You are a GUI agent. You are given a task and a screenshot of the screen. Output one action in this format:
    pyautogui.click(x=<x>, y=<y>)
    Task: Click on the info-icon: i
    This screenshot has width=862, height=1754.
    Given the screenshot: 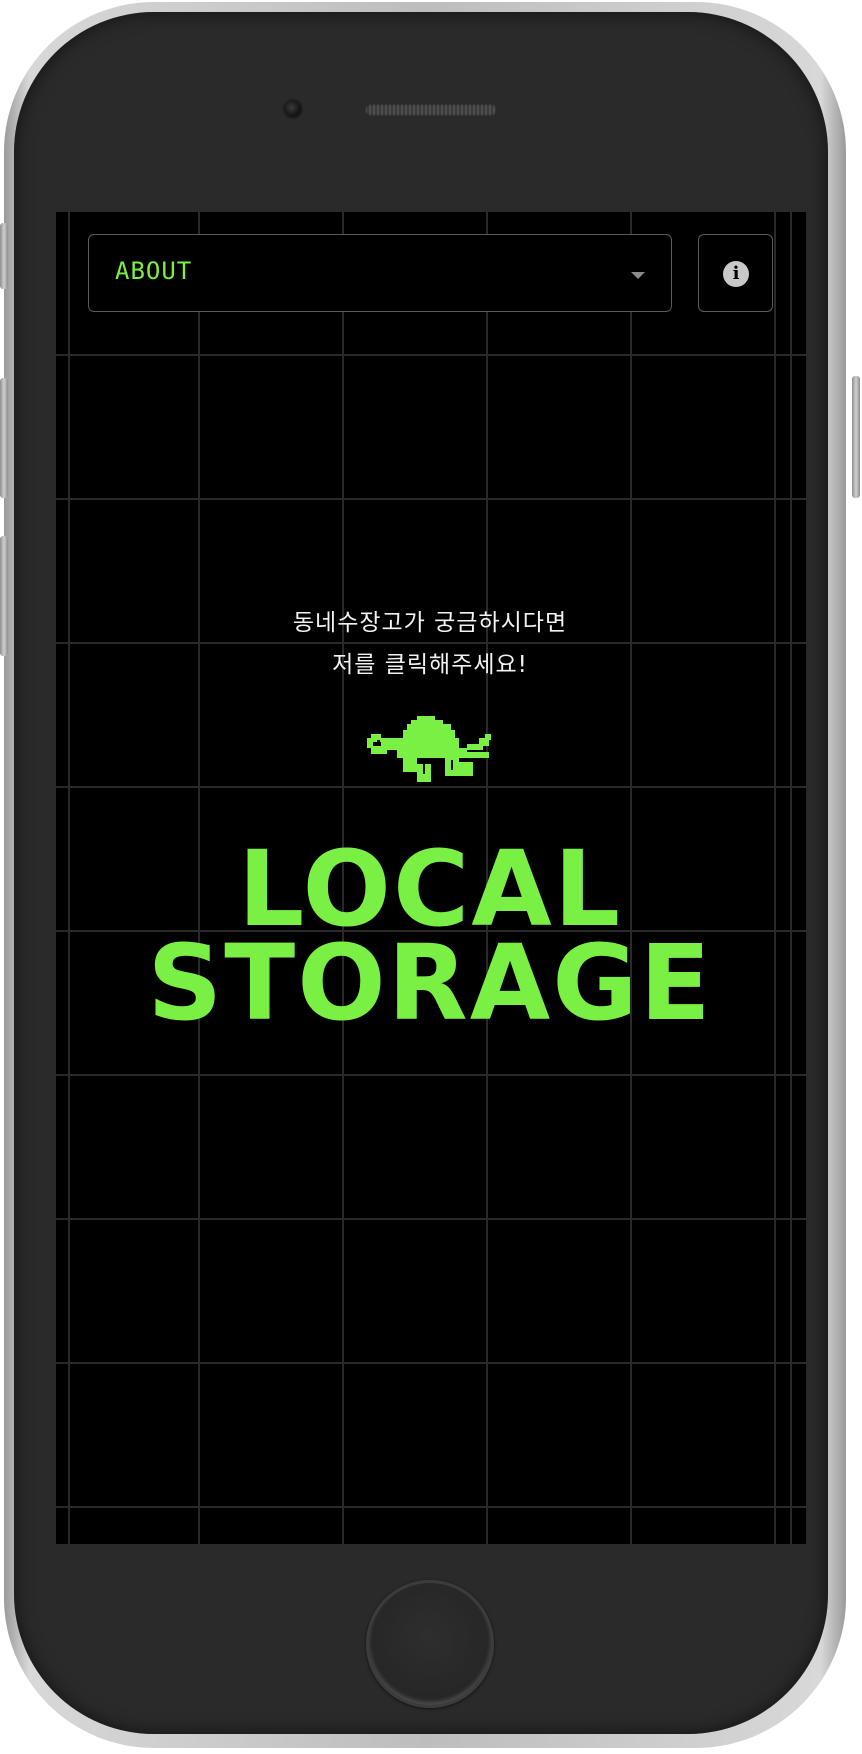 What is the action you would take?
    pyautogui.click(x=736, y=274)
    